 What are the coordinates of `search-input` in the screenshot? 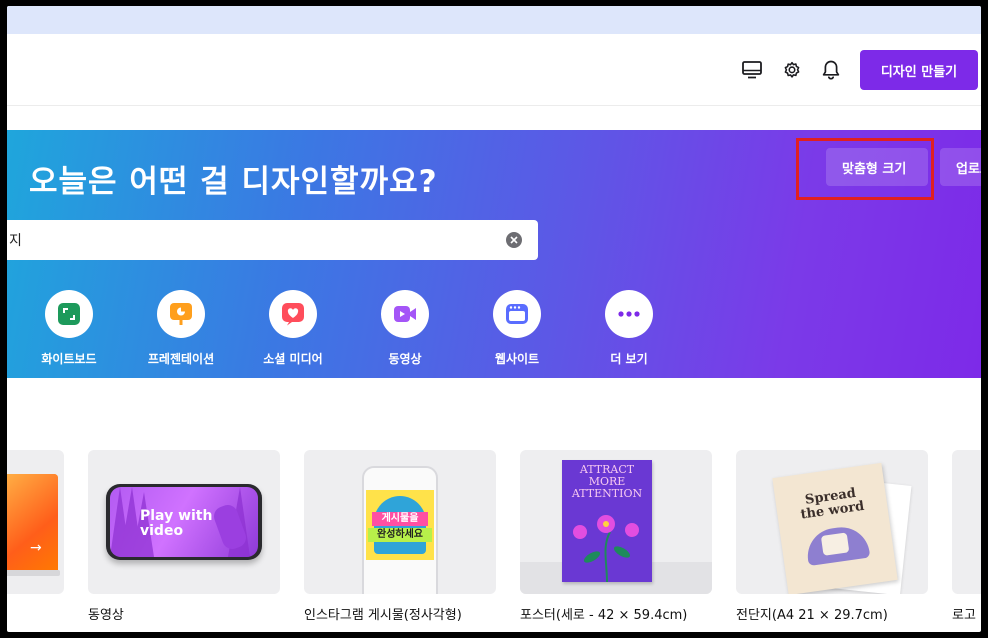 It's located at (247, 240).